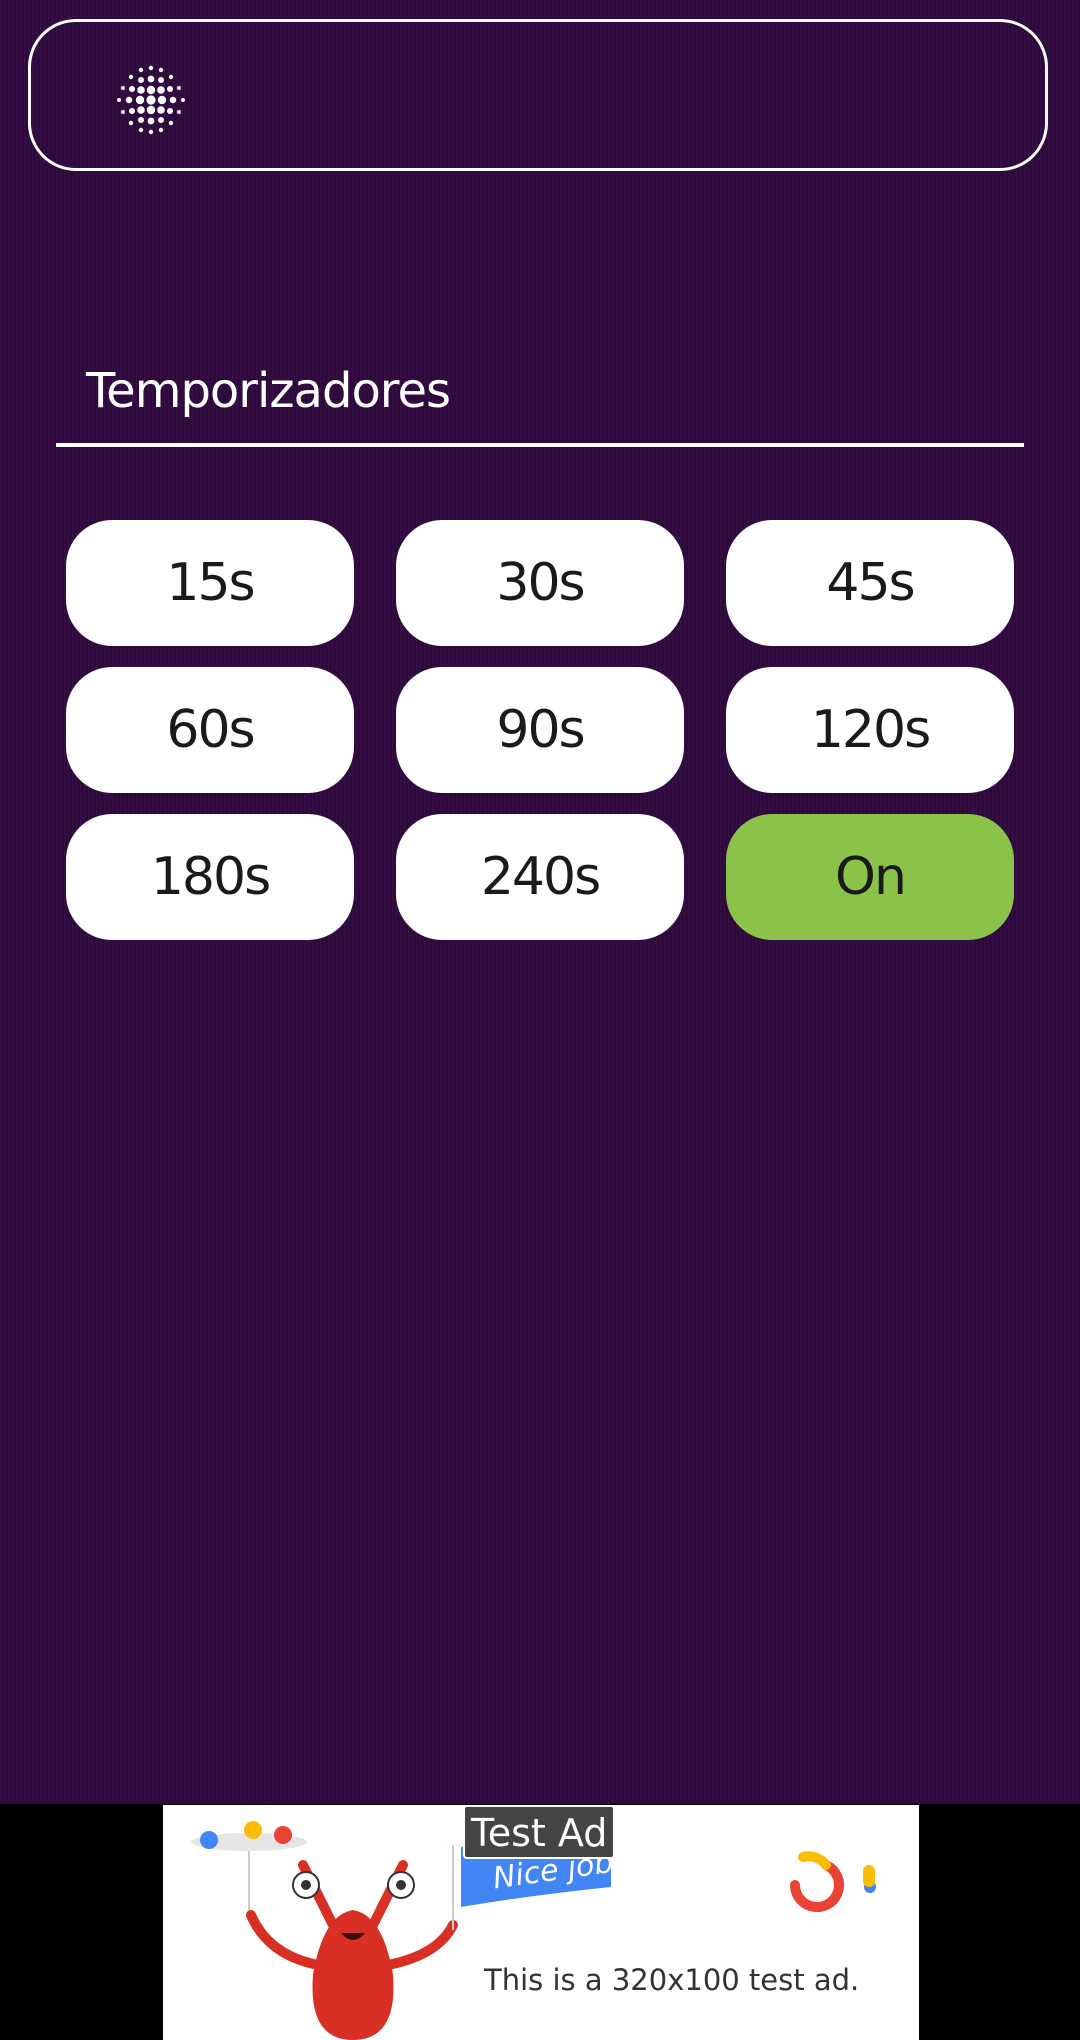 The width and height of the screenshot is (1080, 2040). Describe the element at coordinates (268, 391) in the screenshot. I see `section-title: Temporizadores` at that location.